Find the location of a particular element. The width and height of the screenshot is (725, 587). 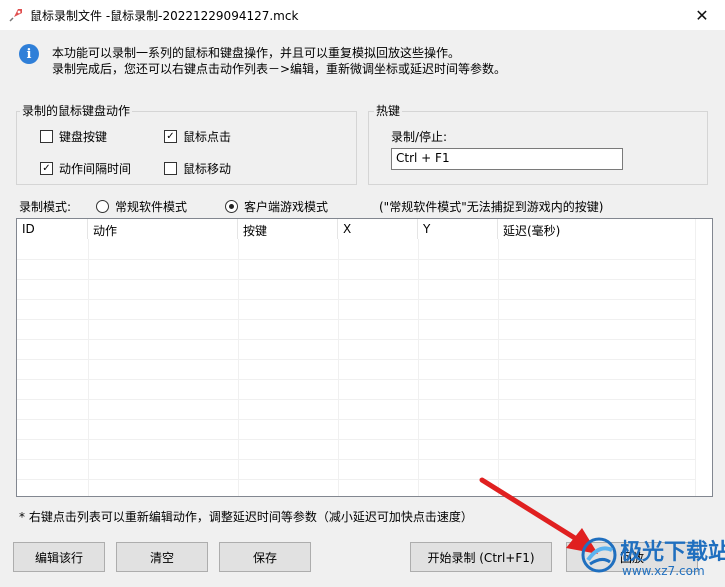

keyboard-checkbox: 键盘按键 is located at coordinates (73, 136).